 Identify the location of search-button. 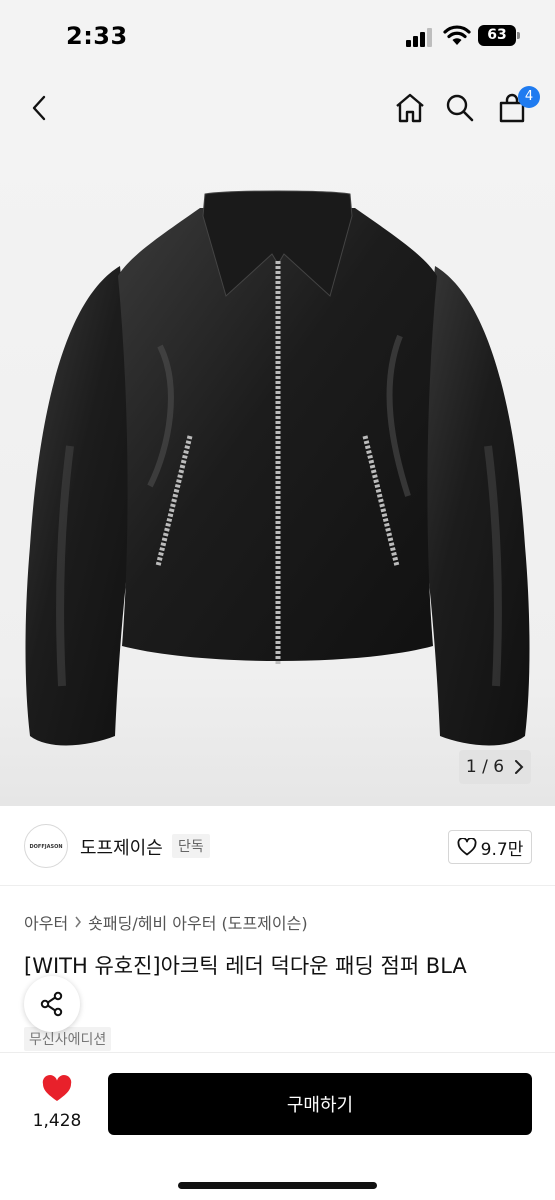
(460, 108).